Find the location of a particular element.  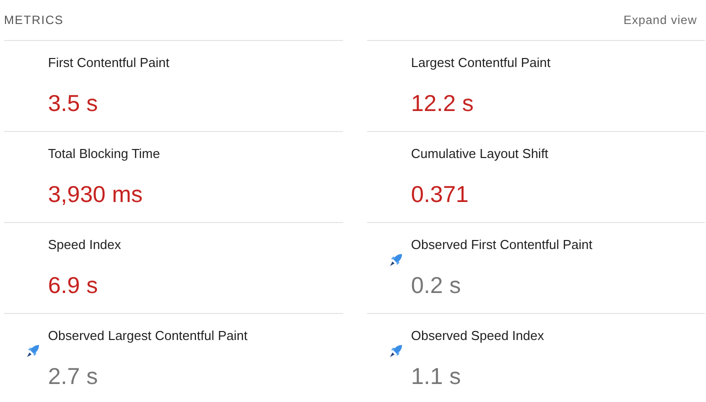

metric-label: Observed First Contentful Paint is located at coordinates (502, 245).